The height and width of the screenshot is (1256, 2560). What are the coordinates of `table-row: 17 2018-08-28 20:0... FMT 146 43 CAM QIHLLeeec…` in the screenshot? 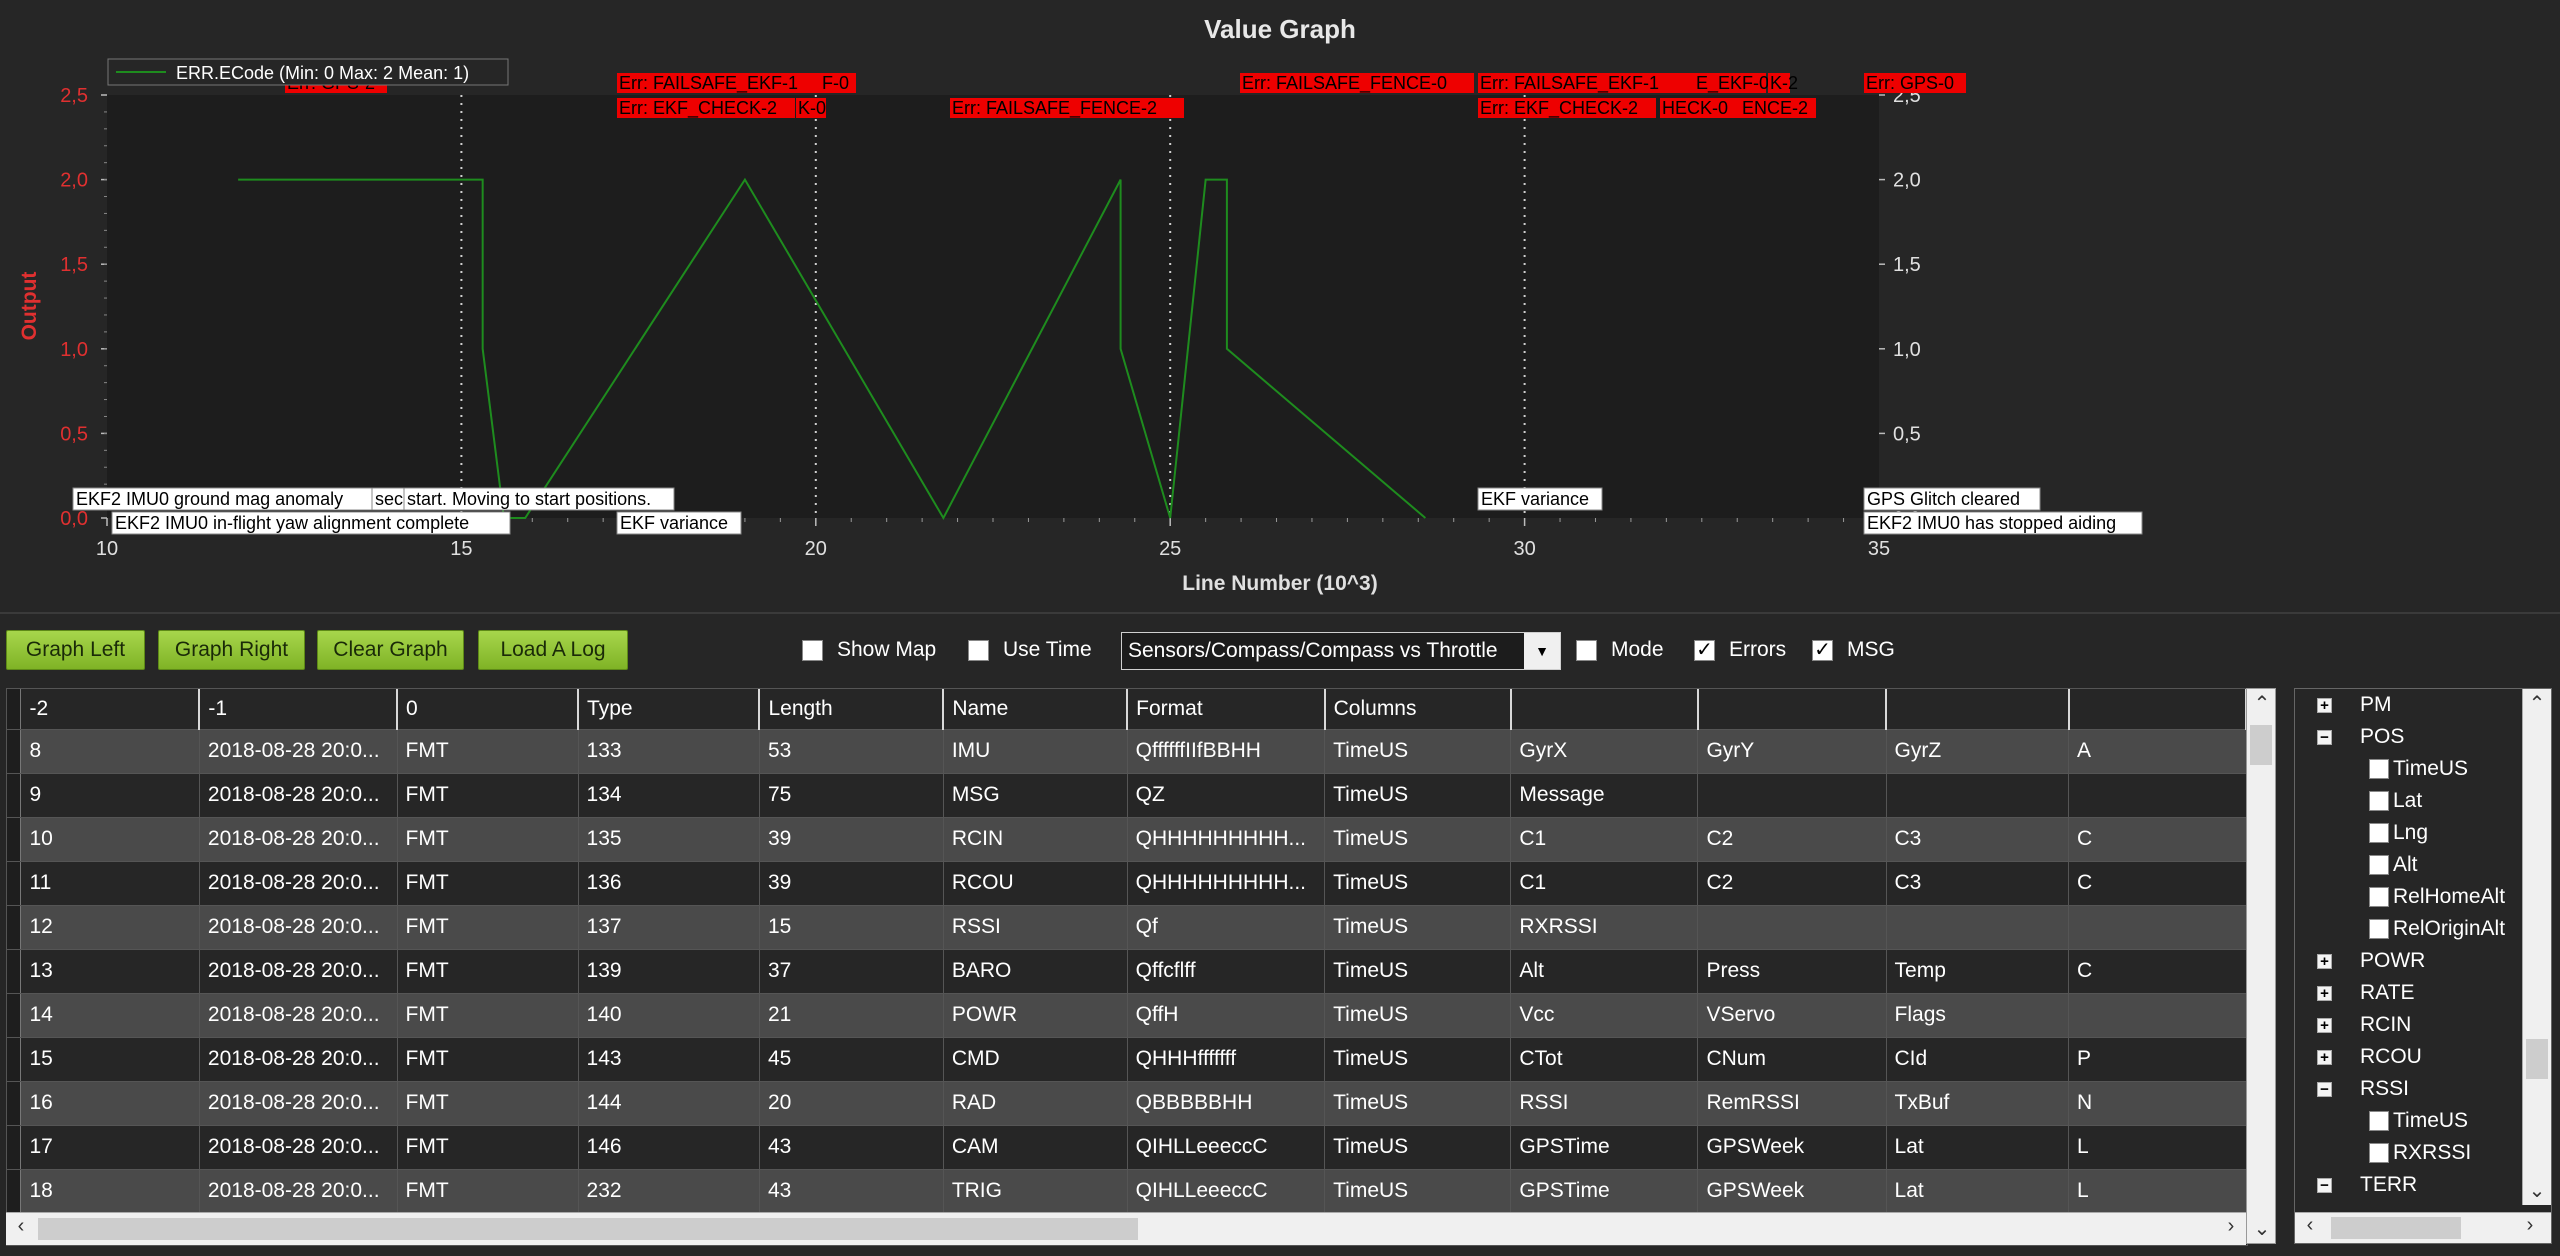 It's located at (1127, 1147).